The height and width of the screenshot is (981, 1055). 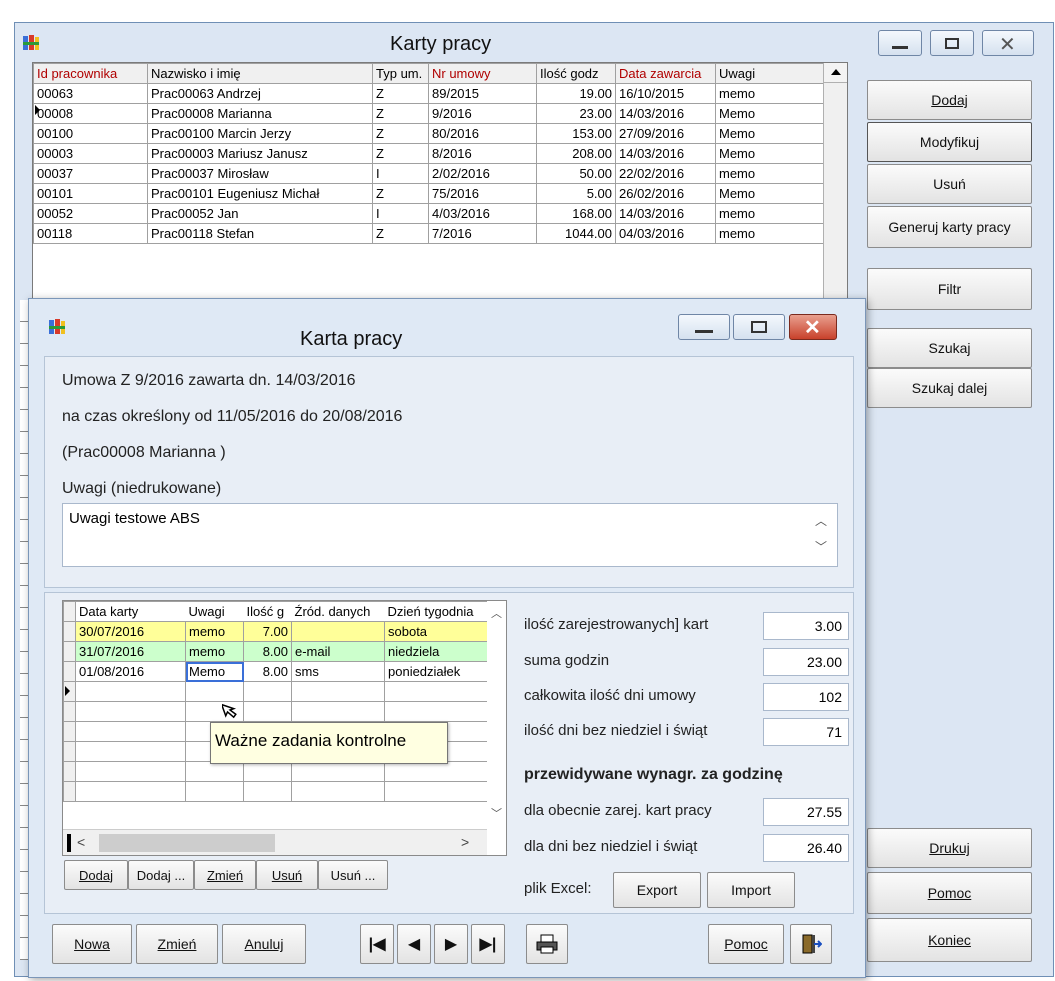 I want to click on cards-cell: 7.00, so click(x=267, y=631).